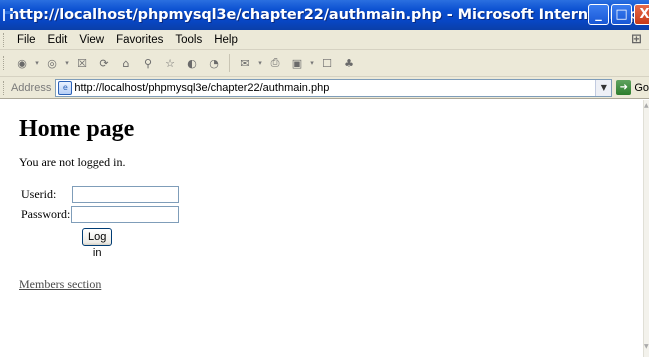  What do you see at coordinates (192, 63) in the screenshot?
I see `media-icon: ◐` at bounding box center [192, 63].